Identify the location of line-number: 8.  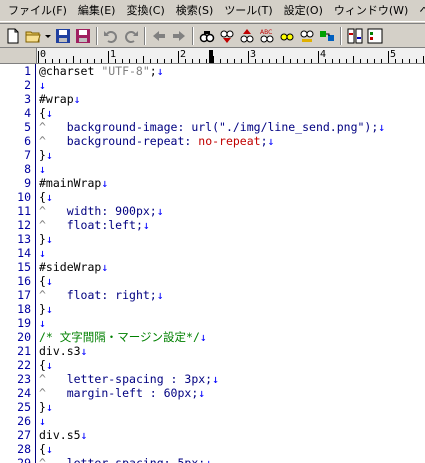
(27, 169).